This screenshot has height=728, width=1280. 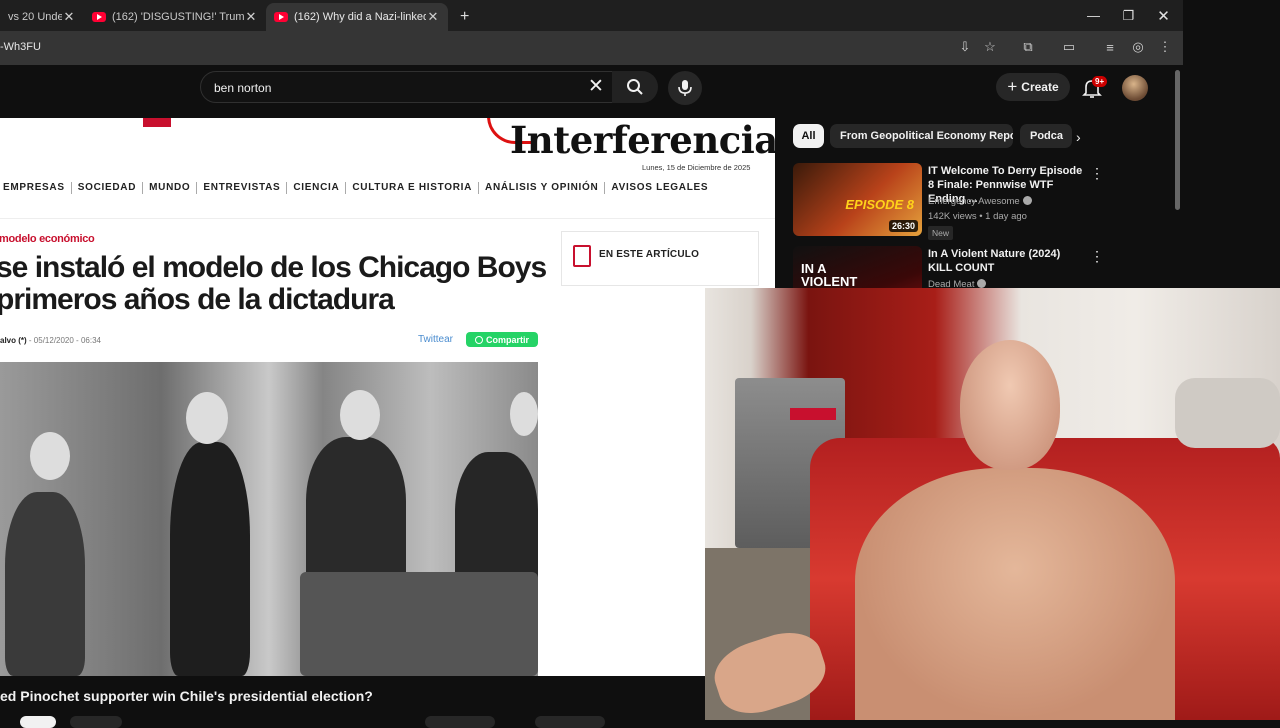 I want to click on channel-name: Emergency Awesome, so click(x=980, y=201).